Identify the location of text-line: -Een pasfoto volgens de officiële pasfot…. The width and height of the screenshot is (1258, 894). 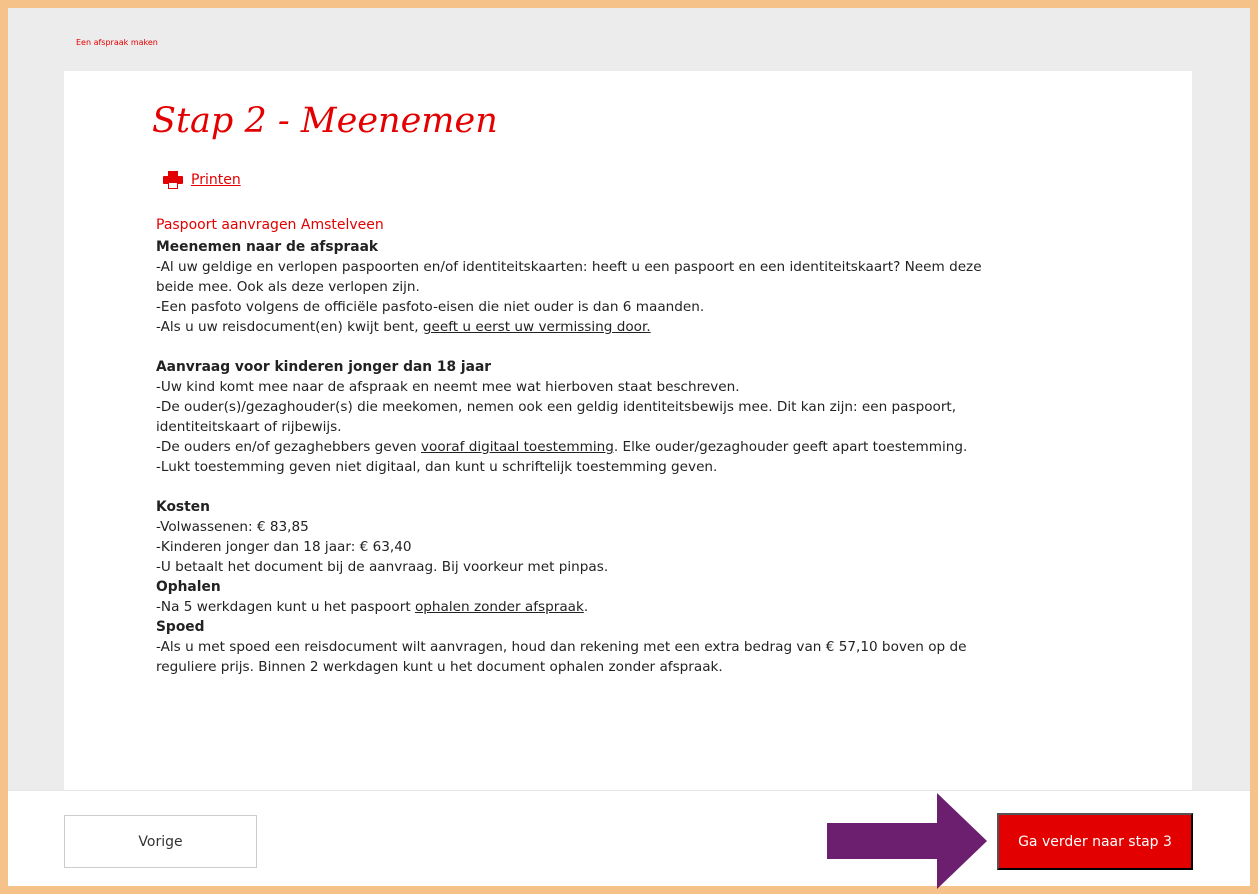
(430, 307).